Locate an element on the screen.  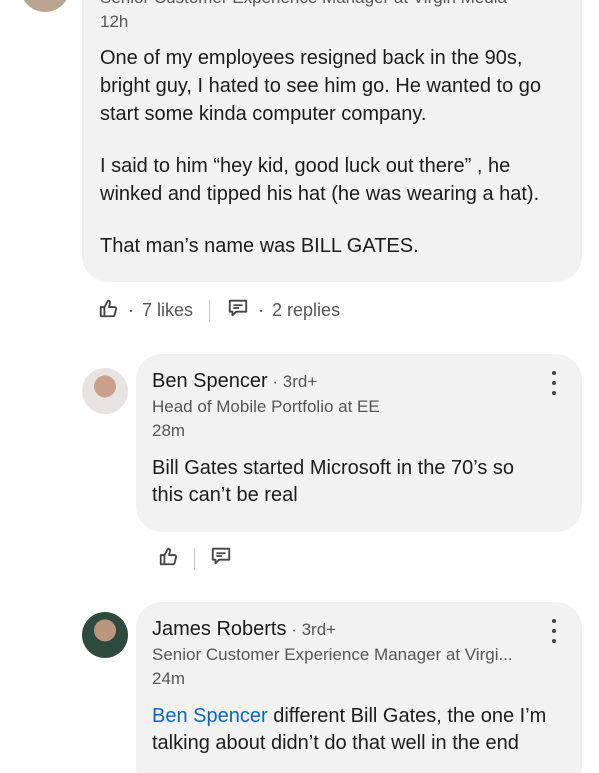
replies-count: 2 replies is located at coordinates (306, 310).